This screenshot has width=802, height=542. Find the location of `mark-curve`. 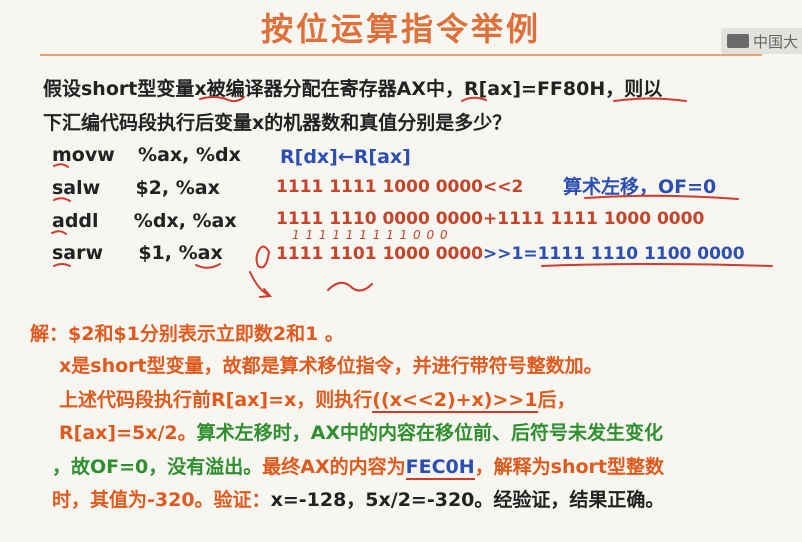

mark-curve is located at coordinates (350, 286).